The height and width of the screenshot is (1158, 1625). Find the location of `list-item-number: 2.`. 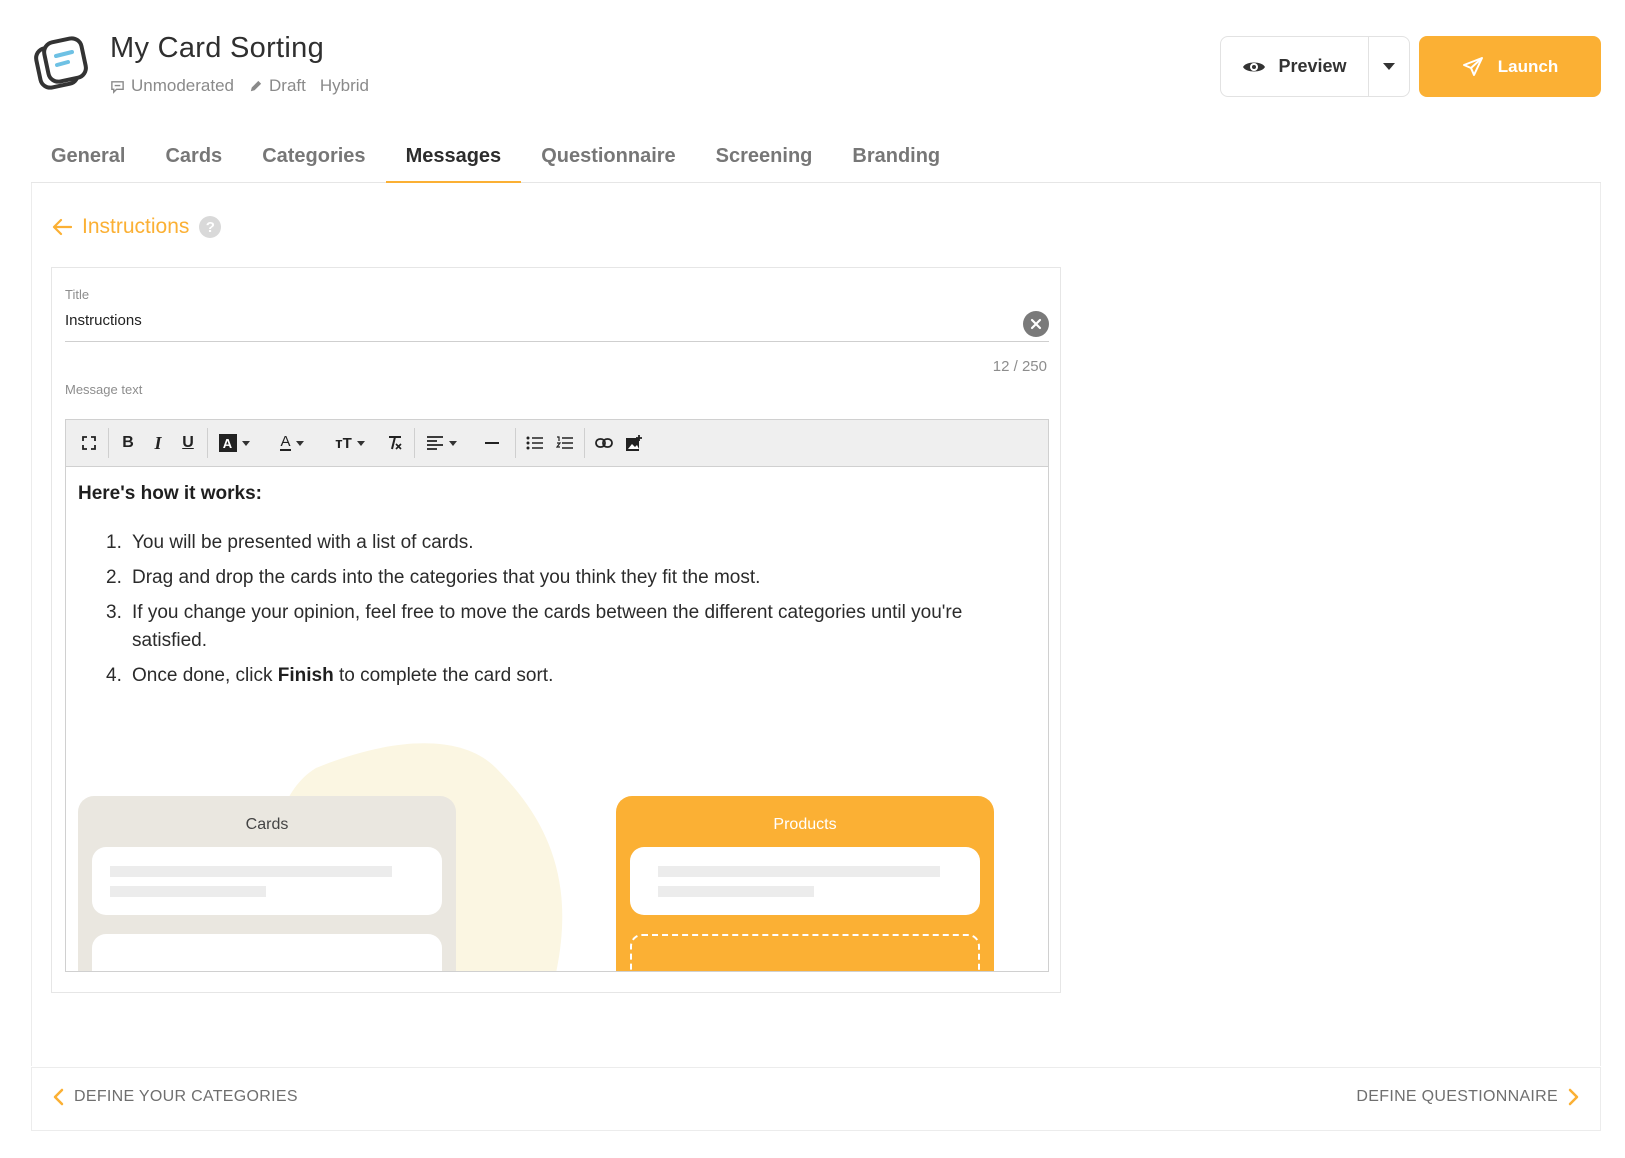

list-item-number: 2. is located at coordinates (114, 577).